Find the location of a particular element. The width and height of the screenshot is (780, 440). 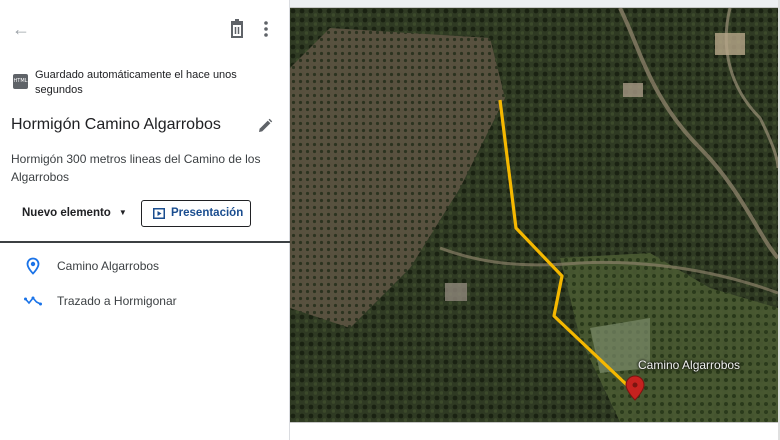

more-options-button is located at coordinates (266, 29).